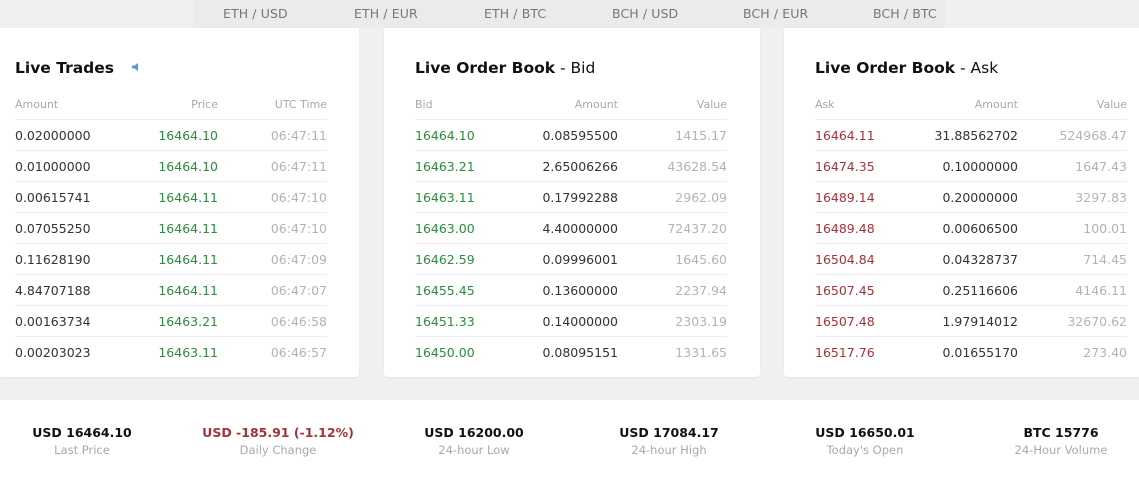 This screenshot has width=1139, height=477. Describe the element at coordinates (845, 321) in the screenshot. I see `ask-price-cell: 16507.48` at that location.